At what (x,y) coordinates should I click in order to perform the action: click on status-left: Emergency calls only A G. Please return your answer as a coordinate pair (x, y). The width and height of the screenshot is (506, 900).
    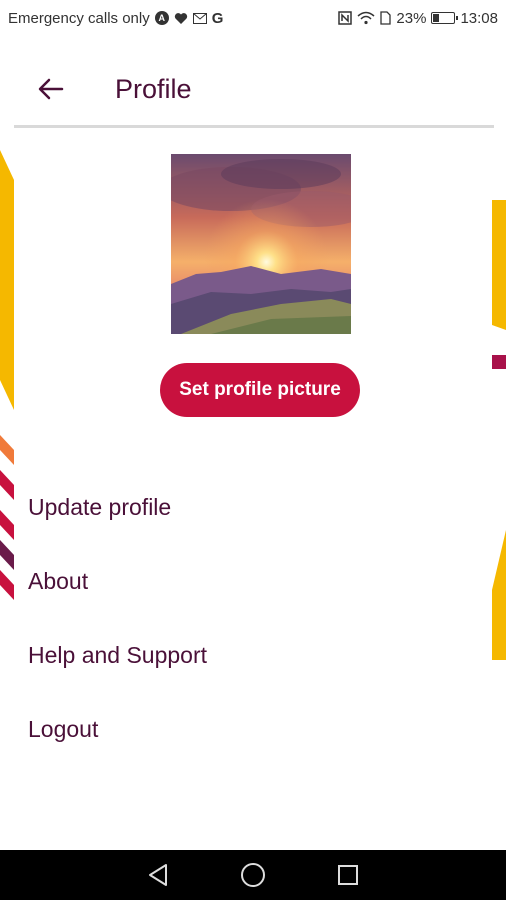
    Looking at the image, I should click on (115, 18).